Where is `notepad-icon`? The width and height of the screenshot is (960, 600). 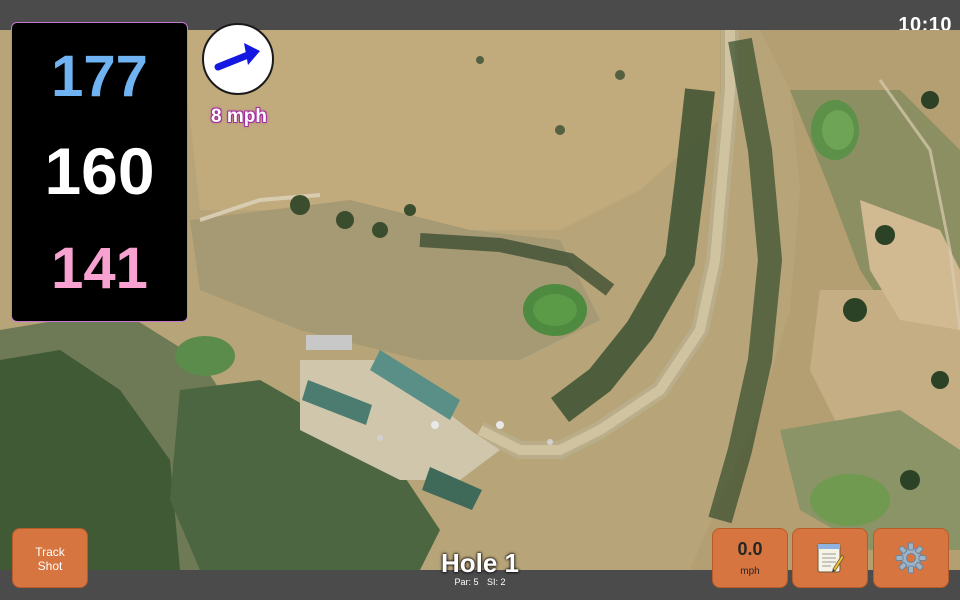
notepad-icon is located at coordinates (831, 558).